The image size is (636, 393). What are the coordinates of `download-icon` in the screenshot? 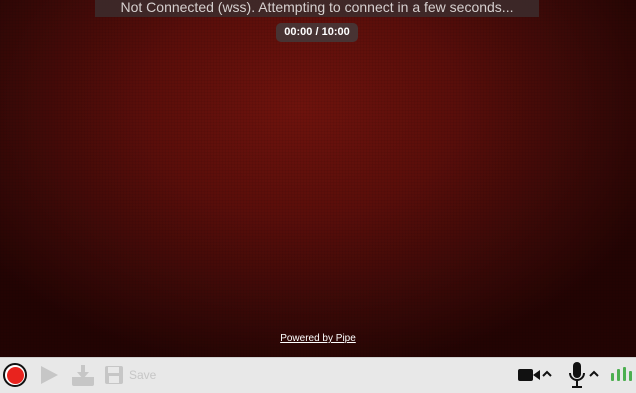 It's located at (83, 375).